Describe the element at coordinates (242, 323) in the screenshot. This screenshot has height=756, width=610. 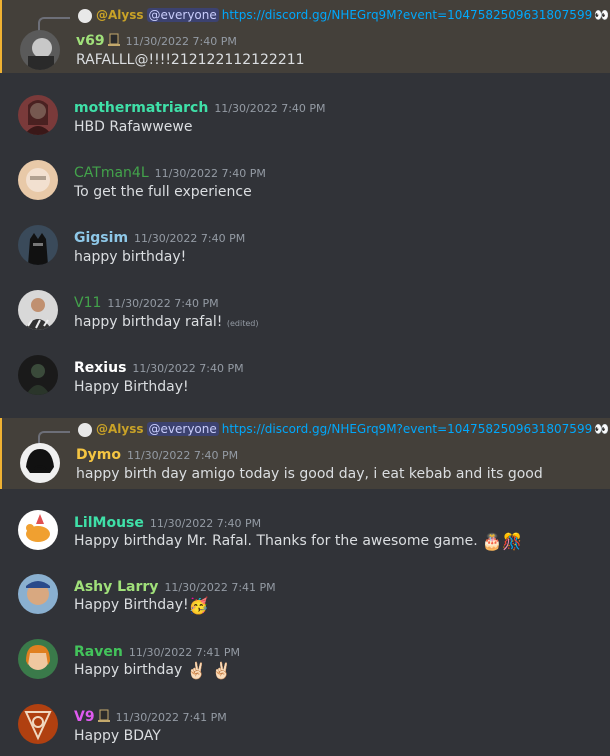
I see `edited-tag: (edited)` at that location.